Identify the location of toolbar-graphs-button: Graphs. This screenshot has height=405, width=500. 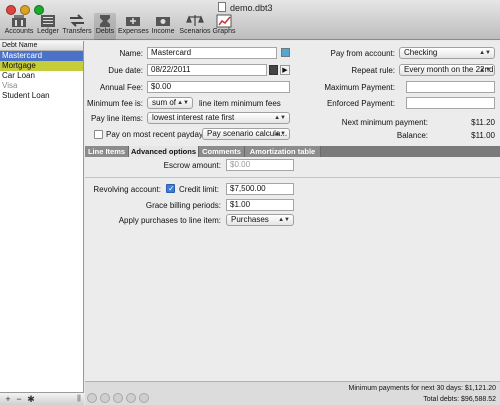
(224, 26).